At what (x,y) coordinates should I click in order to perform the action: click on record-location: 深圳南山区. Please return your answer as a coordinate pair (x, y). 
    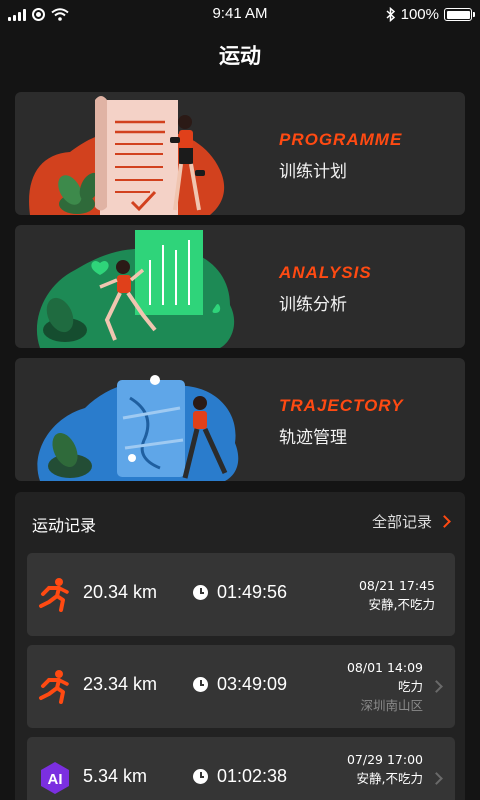
    Looking at the image, I should click on (391, 705).